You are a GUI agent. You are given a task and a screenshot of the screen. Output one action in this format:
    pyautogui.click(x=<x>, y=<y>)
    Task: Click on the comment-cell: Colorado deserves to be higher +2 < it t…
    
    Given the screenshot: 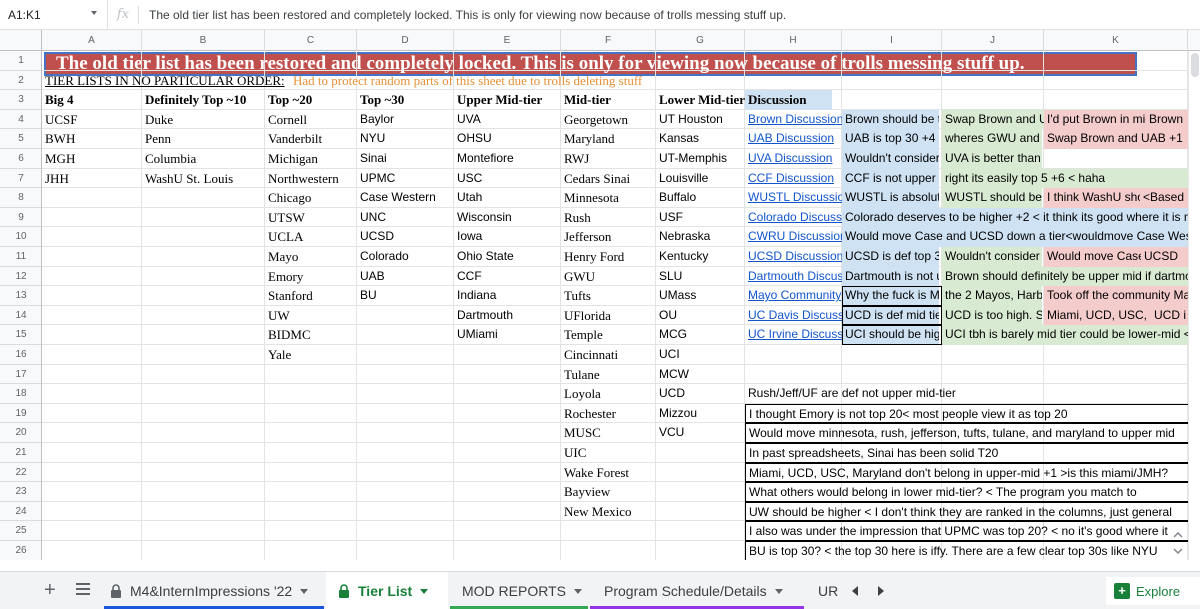 What is the action you would take?
    pyautogui.click(x=1015, y=217)
    